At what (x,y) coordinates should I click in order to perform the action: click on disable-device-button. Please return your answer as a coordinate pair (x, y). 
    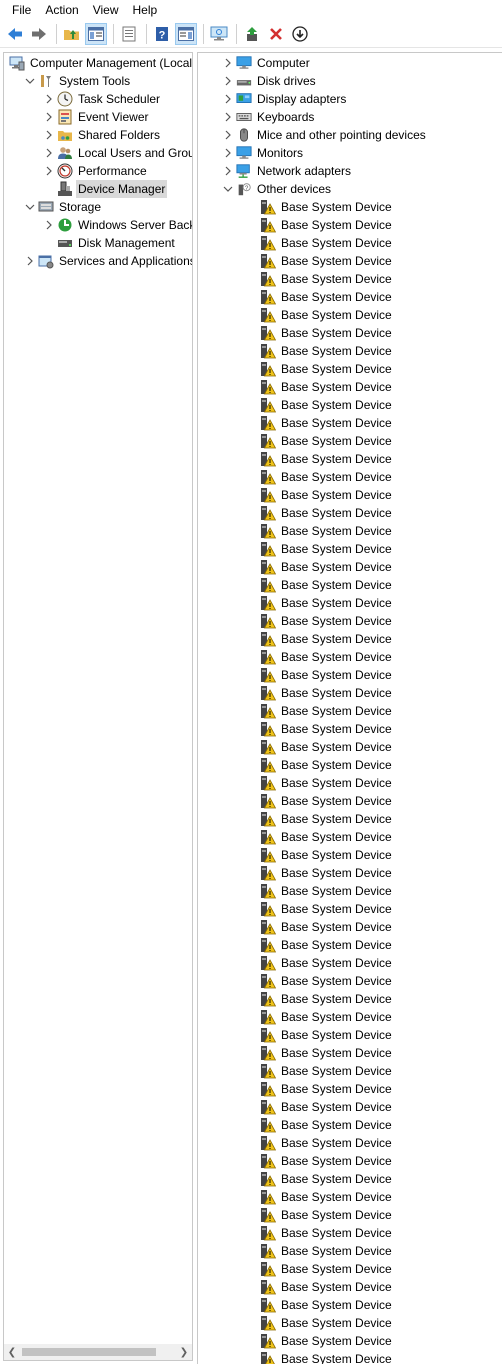
    Looking at the image, I should click on (300, 34).